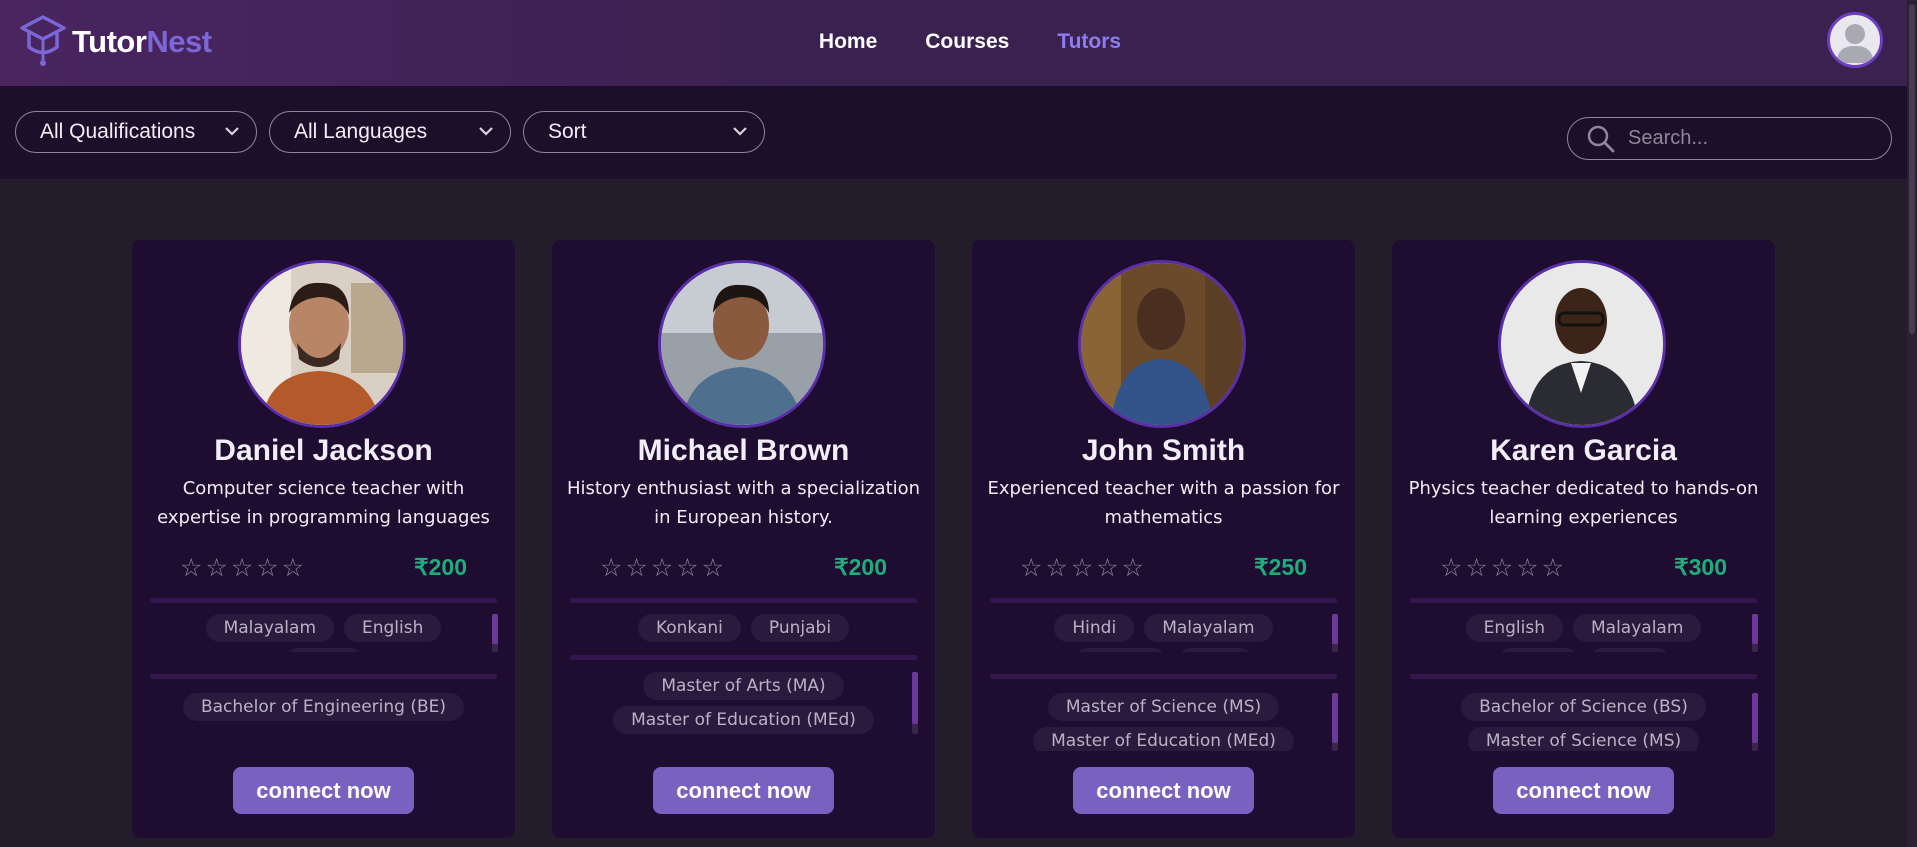 The image size is (1917, 847). What do you see at coordinates (567, 131) in the screenshot?
I see `sort-select-value: Sort` at bounding box center [567, 131].